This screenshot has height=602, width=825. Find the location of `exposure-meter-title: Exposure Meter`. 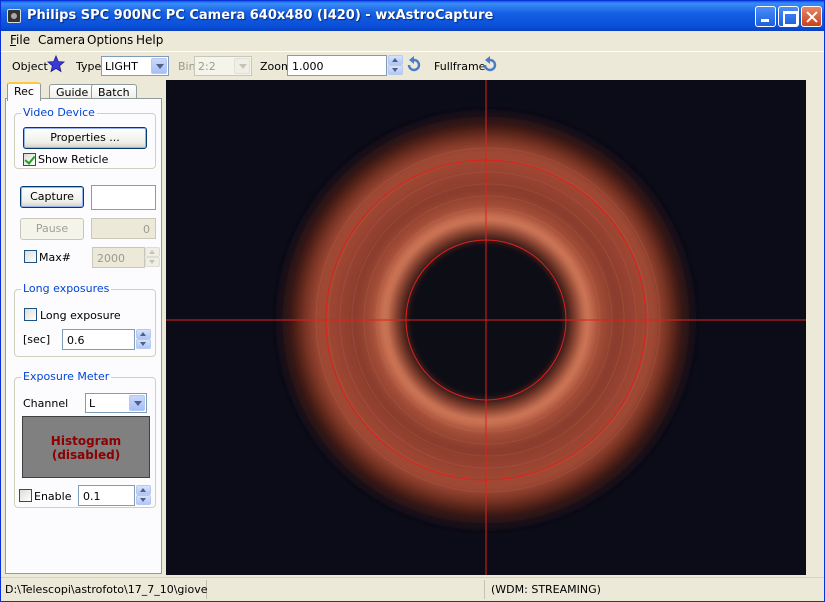

exposure-meter-title: Exposure Meter is located at coordinates (66, 376).